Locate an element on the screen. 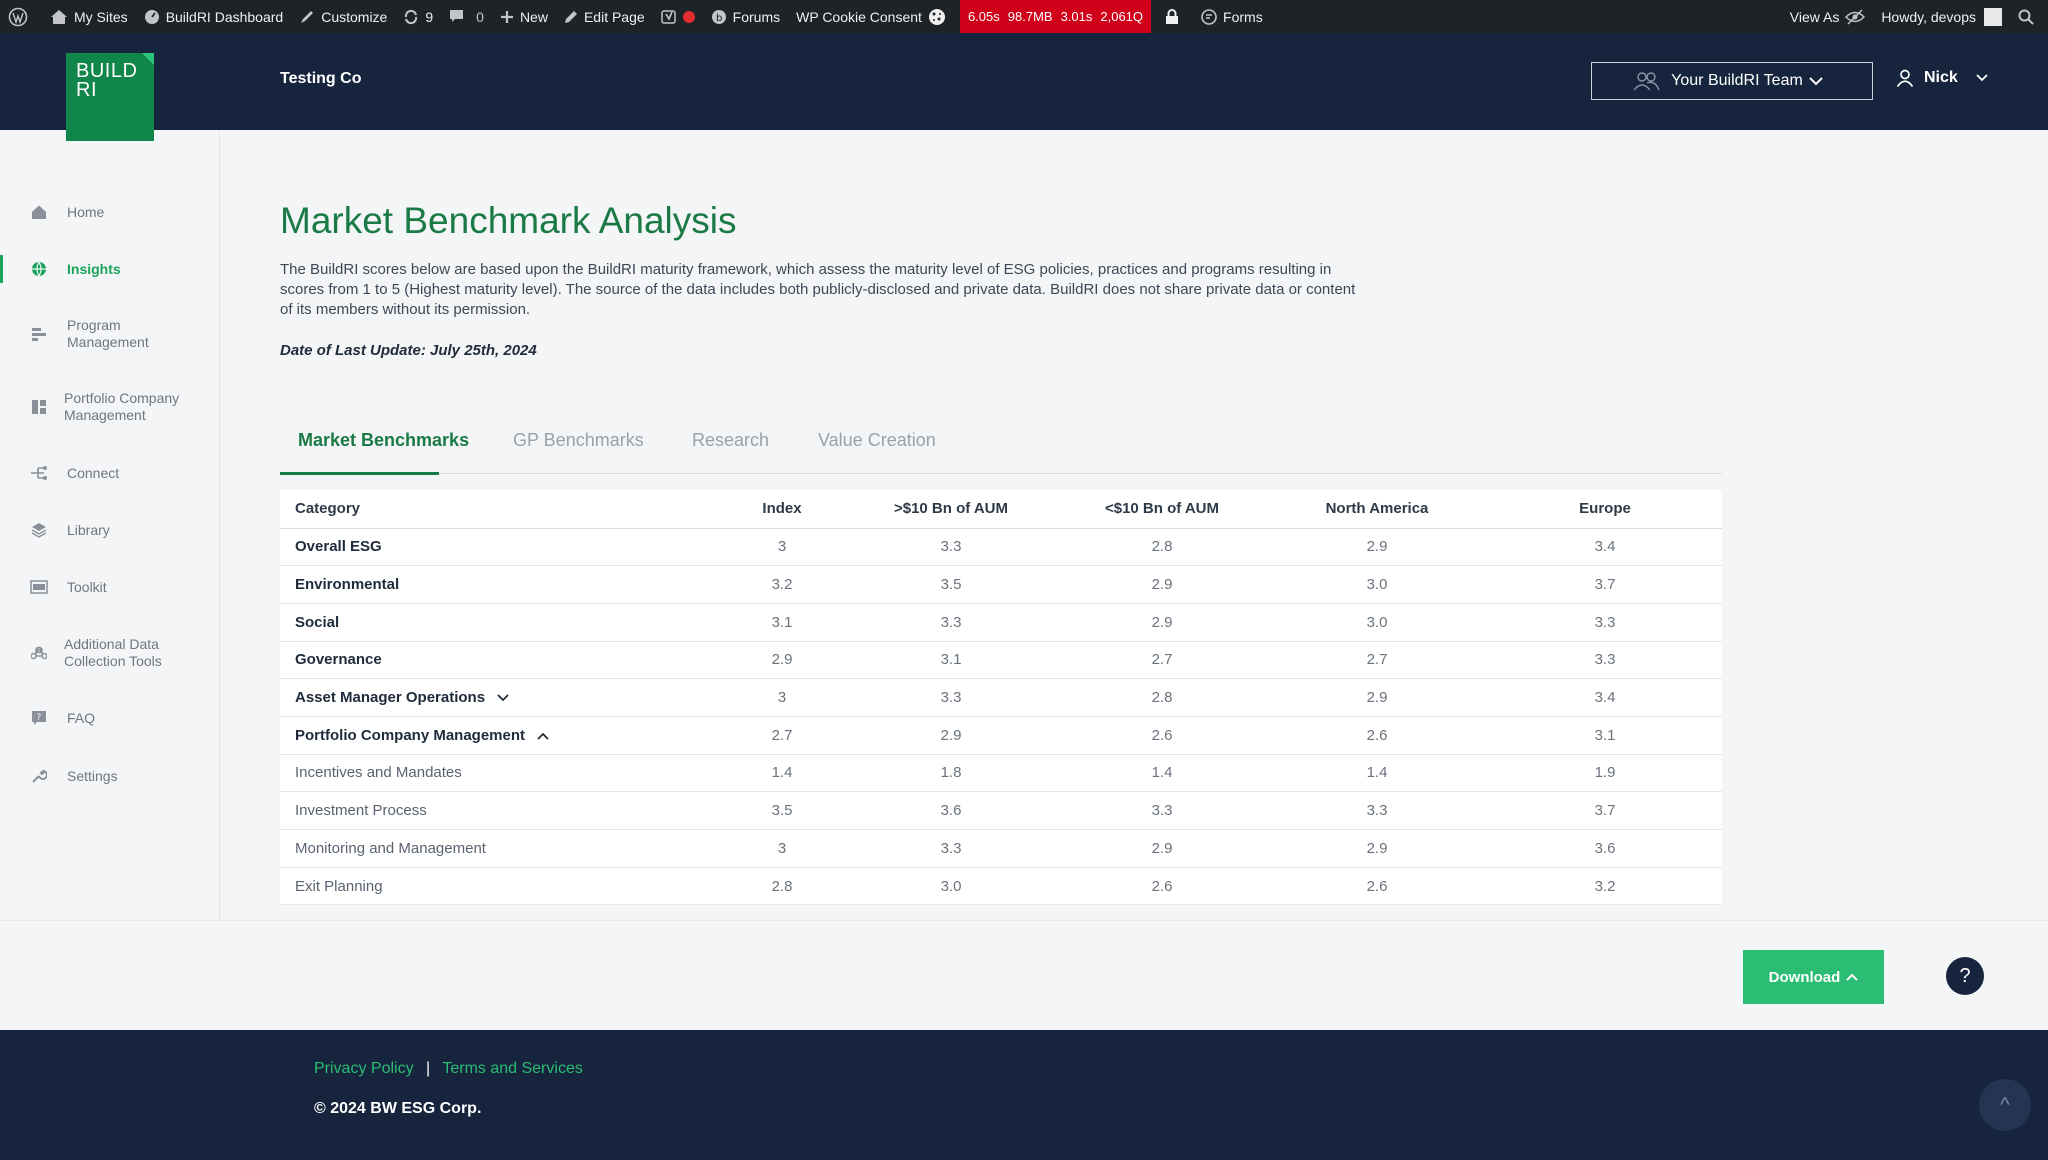 Image resolution: width=2048 pixels, height=1160 pixels. brush-icon is located at coordinates (307, 16).